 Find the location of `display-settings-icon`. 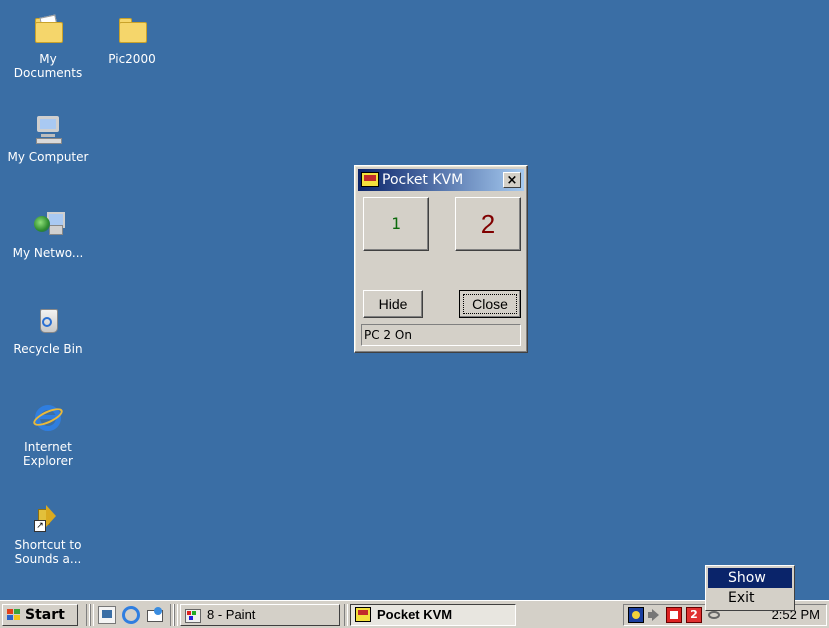

display-settings-icon is located at coordinates (674, 615).